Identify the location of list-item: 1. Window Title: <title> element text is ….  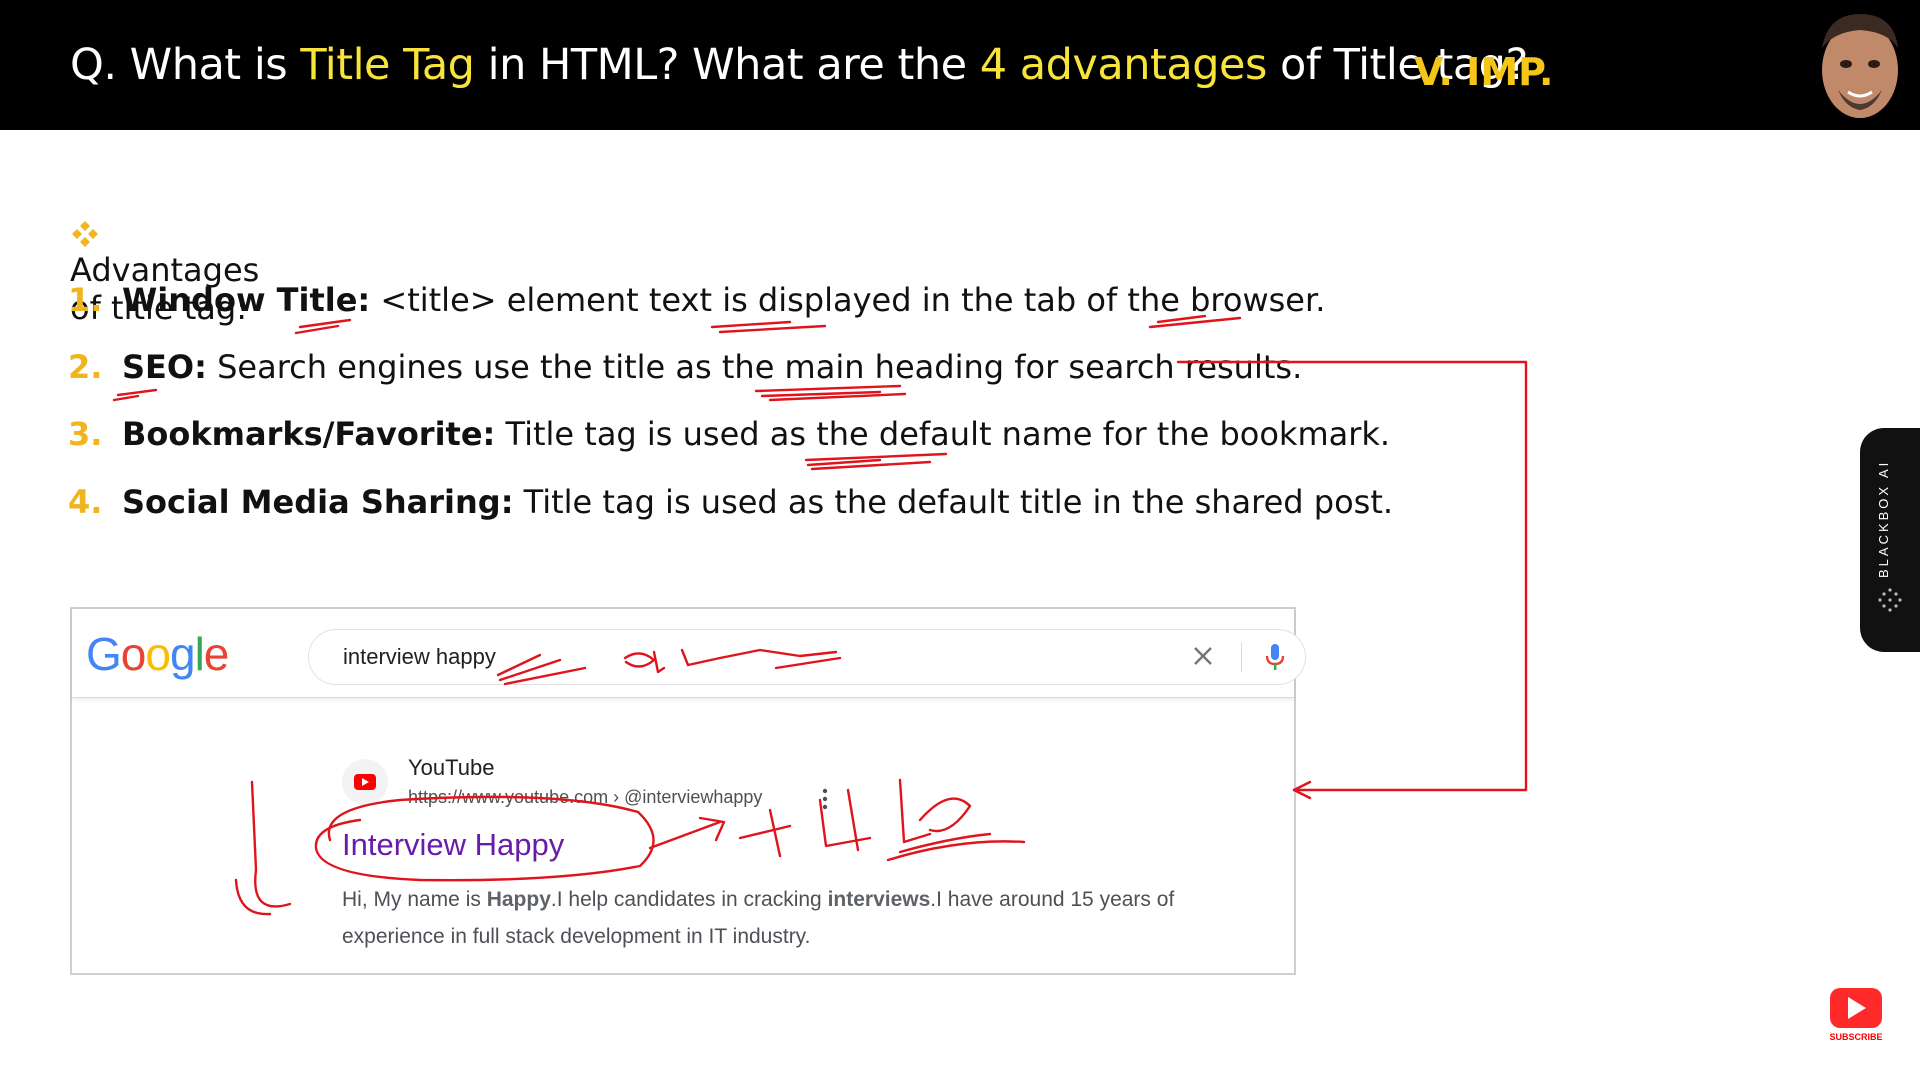
(696, 300).